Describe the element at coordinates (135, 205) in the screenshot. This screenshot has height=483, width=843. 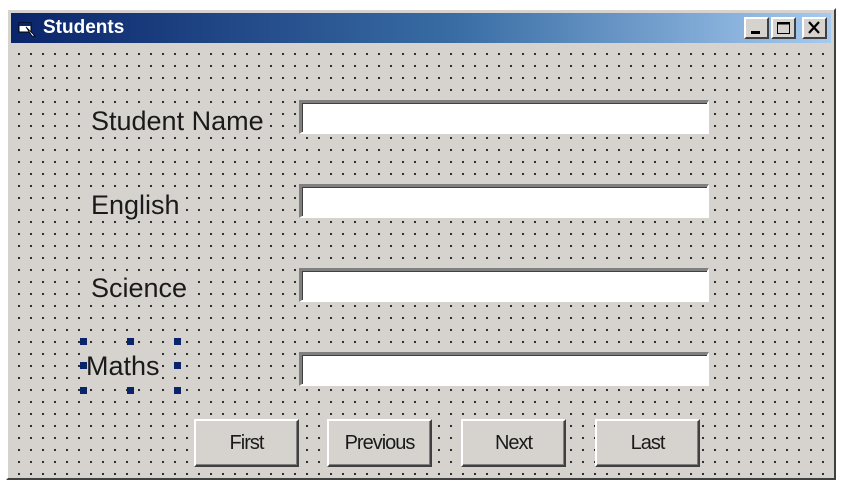
I see `english-label: English` at that location.